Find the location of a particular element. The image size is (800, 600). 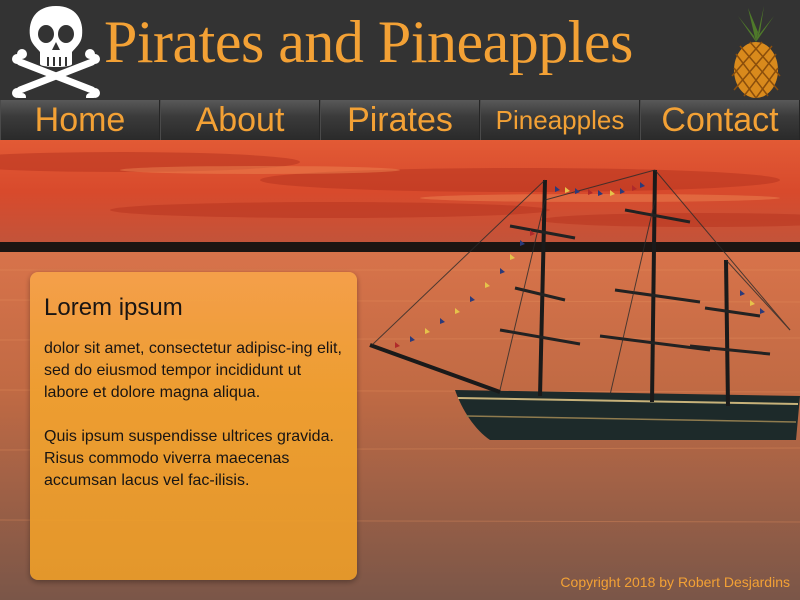

copyright-text: Copyright 2018 by Robert Desjardins is located at coordinates (675, 582).